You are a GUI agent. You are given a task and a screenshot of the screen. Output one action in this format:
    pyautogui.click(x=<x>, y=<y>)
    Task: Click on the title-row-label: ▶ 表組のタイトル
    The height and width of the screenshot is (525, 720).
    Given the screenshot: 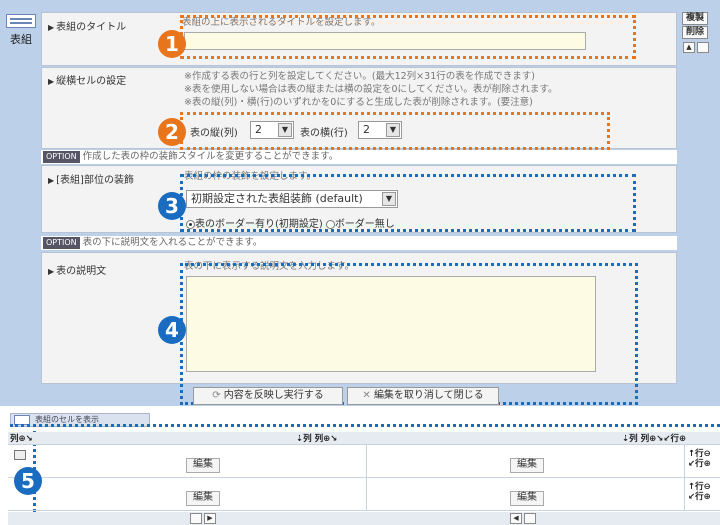 What is the action you would take?
    pyautogui.click(x=87, y=25)
    